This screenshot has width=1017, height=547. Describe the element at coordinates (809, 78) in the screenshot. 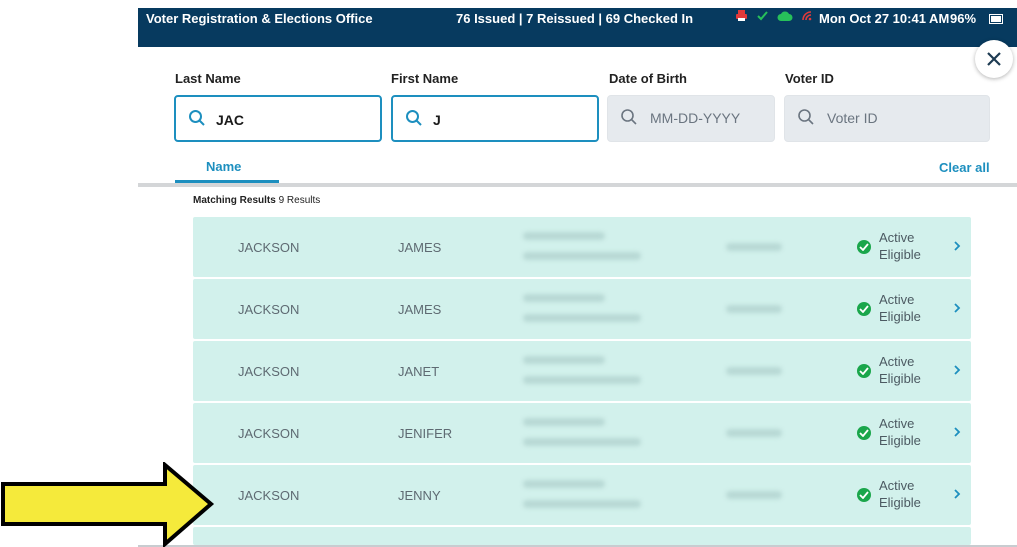

I see `voter-id-label: Voter ID` at that location.